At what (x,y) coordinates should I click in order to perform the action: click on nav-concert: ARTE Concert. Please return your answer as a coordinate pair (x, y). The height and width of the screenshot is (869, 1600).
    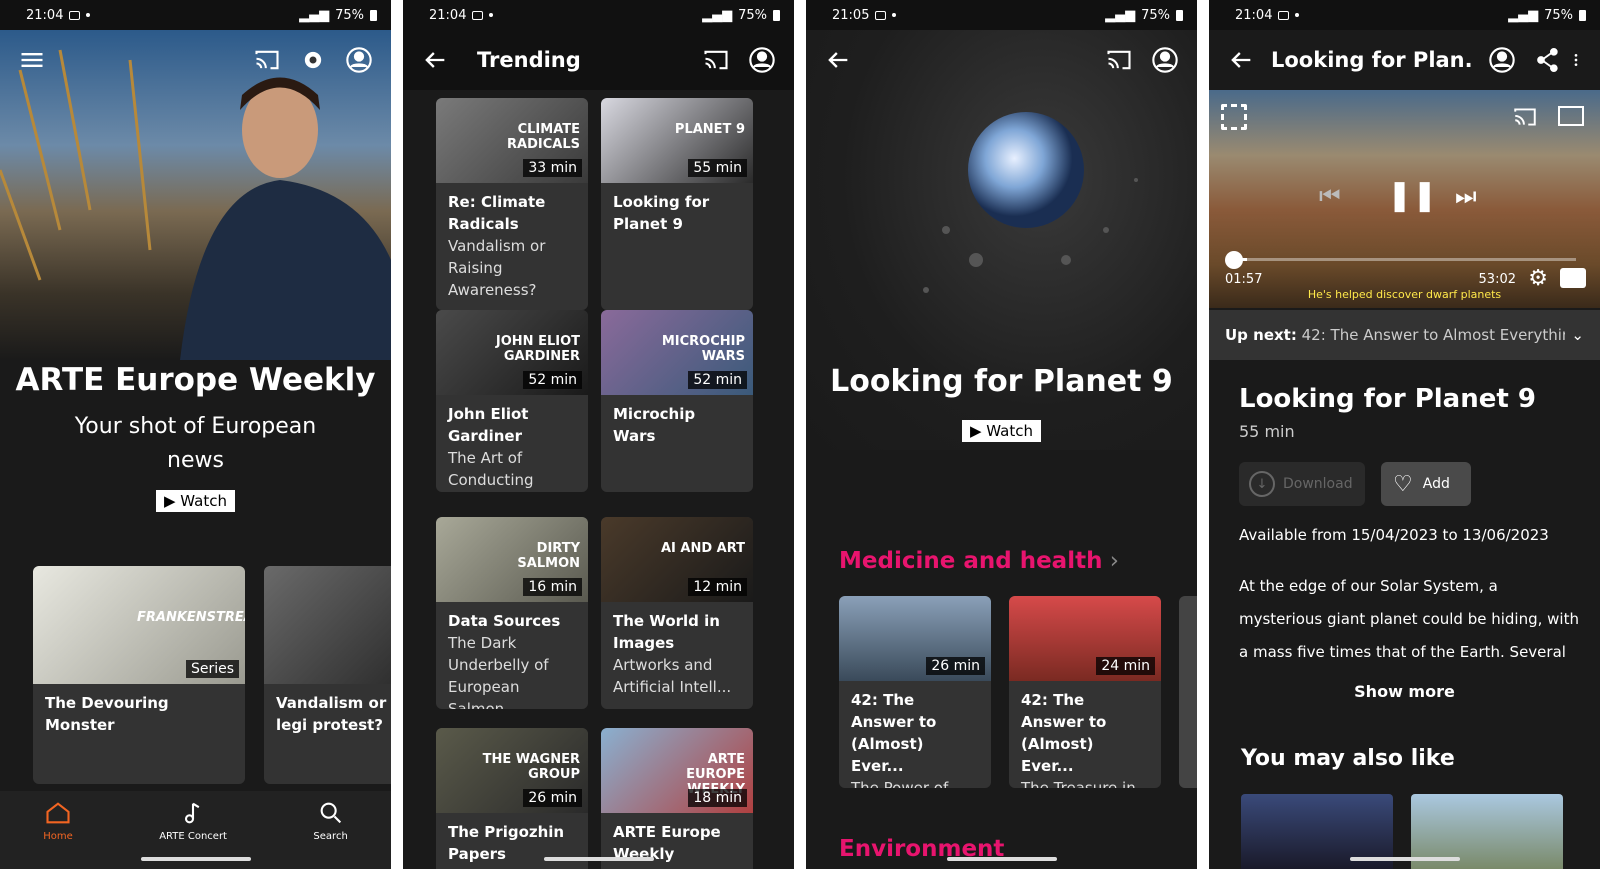
    Looking at the image, I should click on (193, 820).